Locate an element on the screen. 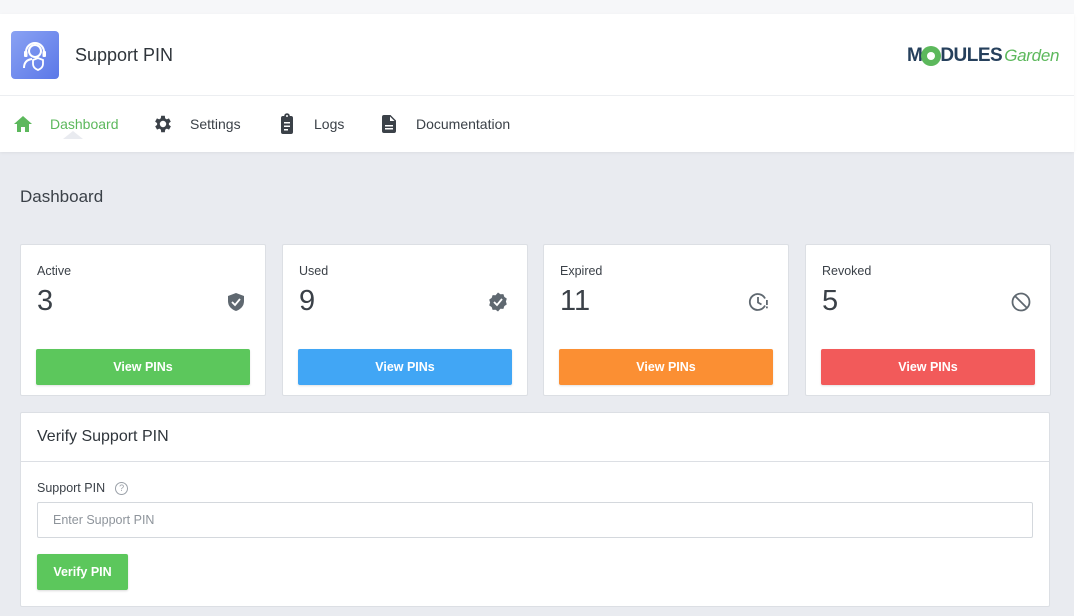 The height and width of the screenshot is (616, 1080). card-value: 3 is located at coordinates (45, 301).